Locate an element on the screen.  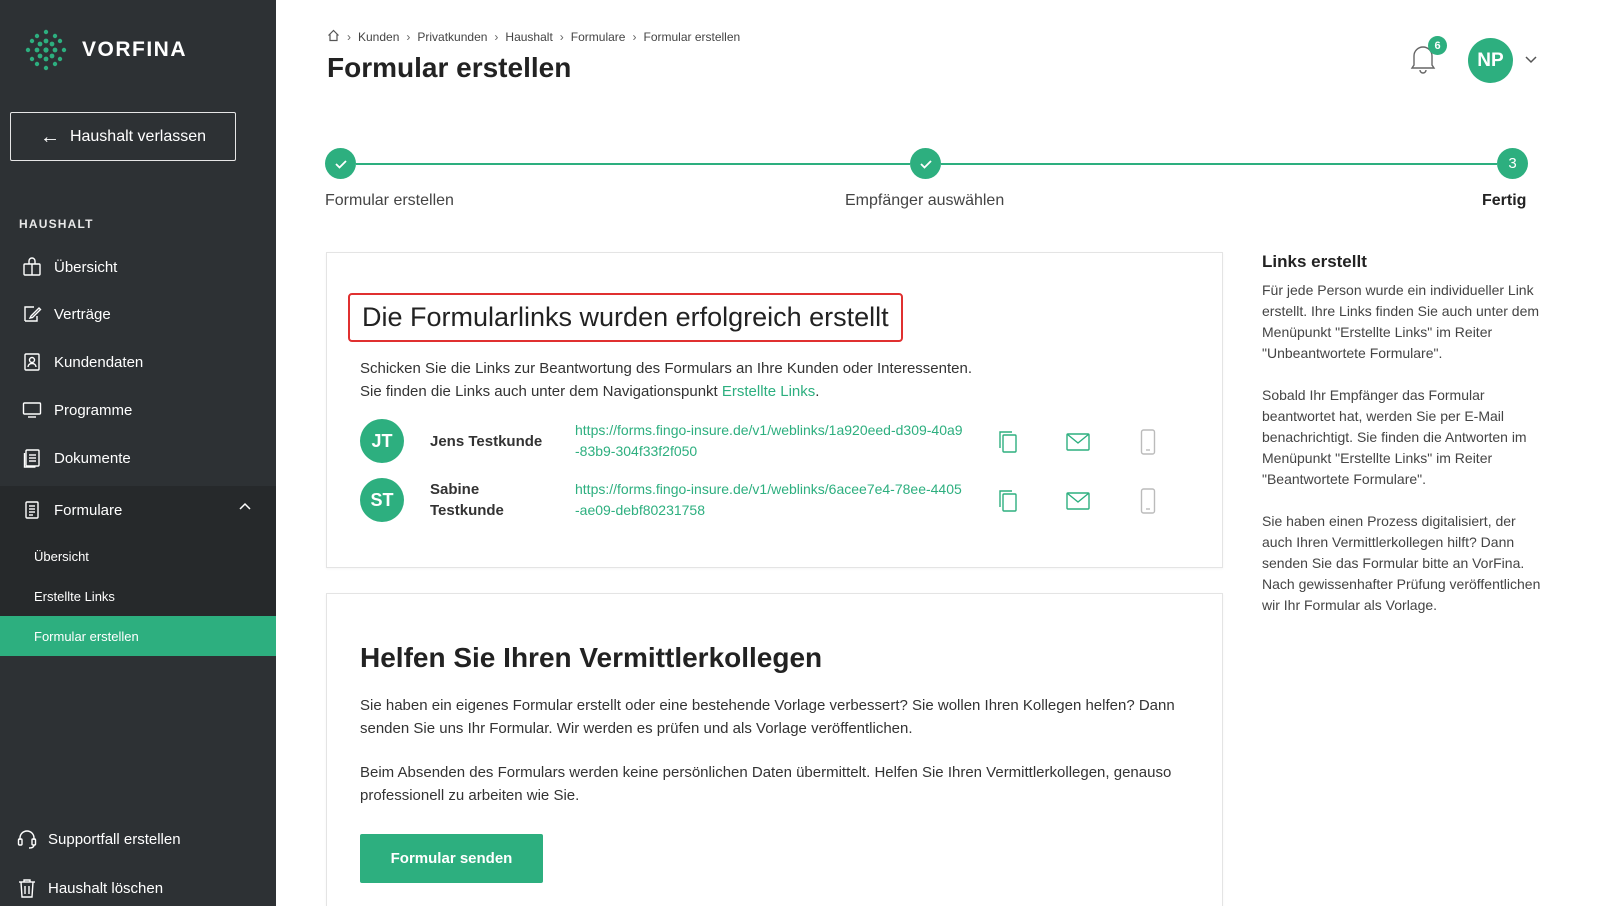
create-support-case-button: Supportfall erstellen is located at coordinates (138, 839).